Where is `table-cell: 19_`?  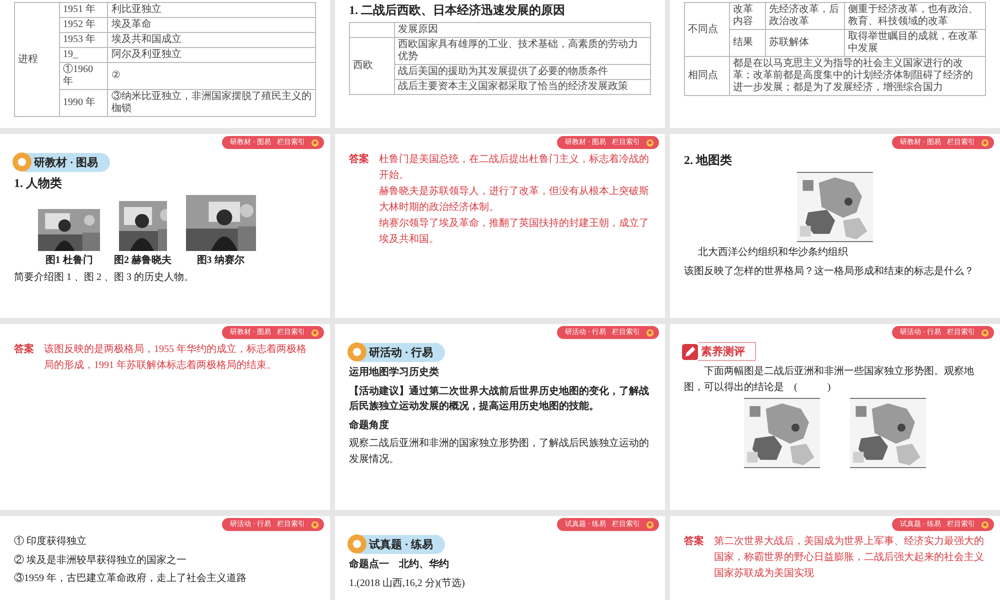 table-cell: 19_ is located at coordinates (84, 55).